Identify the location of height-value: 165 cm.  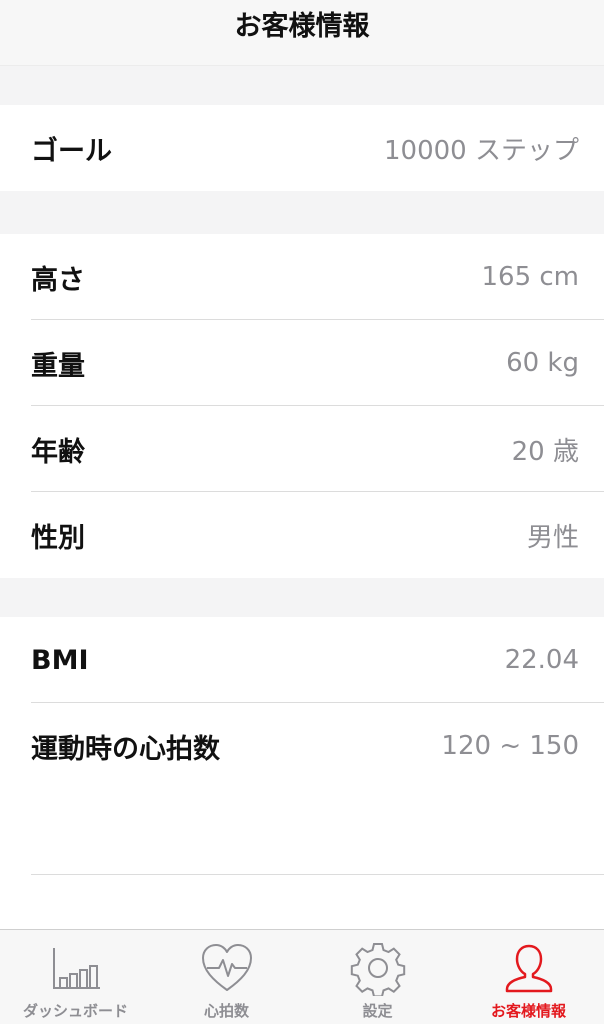
(530, 277).